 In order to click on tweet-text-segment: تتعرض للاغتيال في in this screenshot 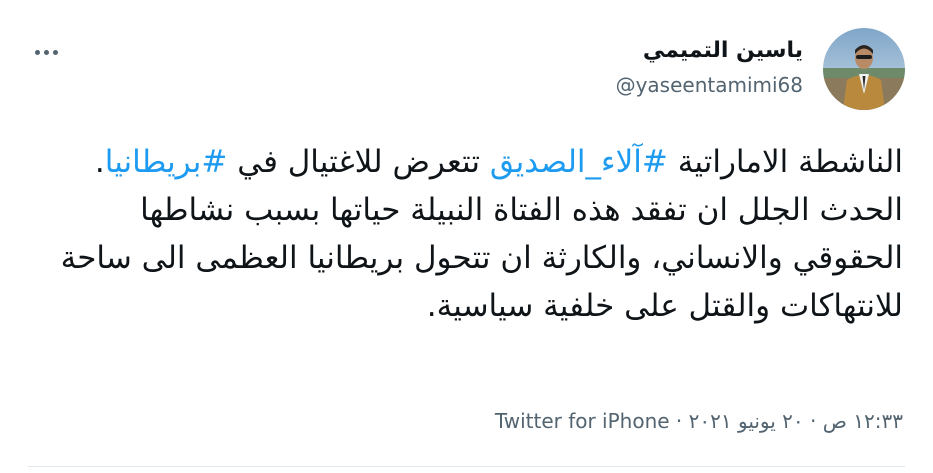, I will do `click(358, 162)`.